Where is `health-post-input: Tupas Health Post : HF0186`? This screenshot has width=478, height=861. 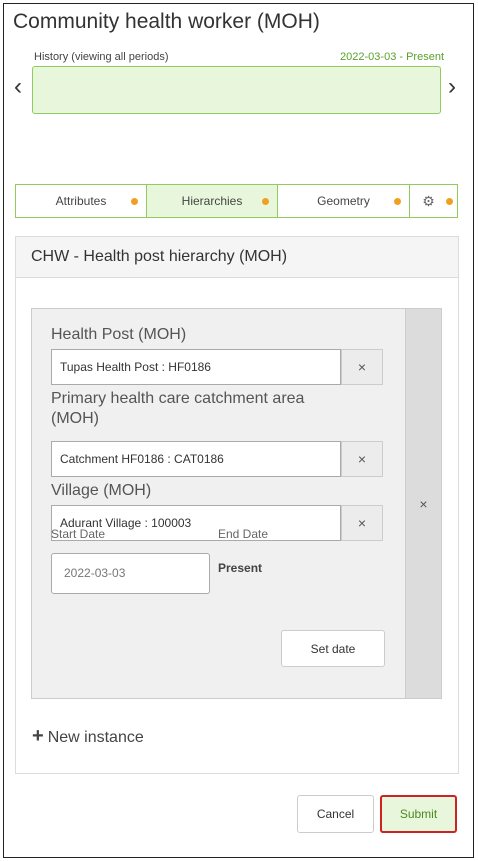
health-post-input: Tupas Health Post : HF0186 is located at coordinates (196, 367).